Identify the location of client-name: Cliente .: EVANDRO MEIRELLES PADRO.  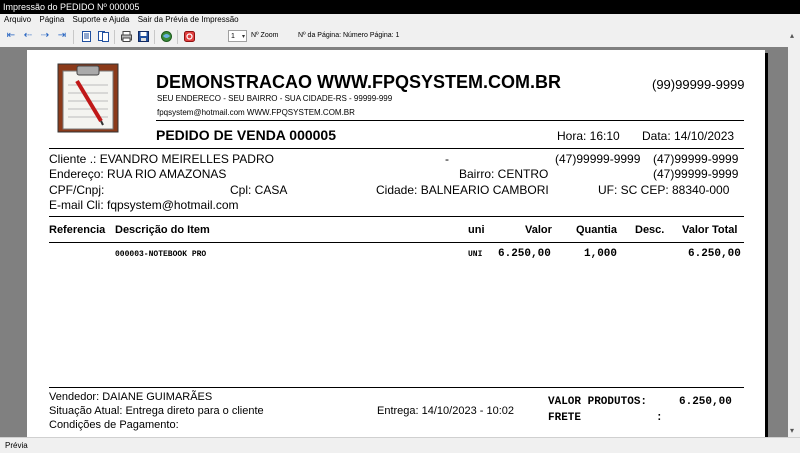
(161, 159).